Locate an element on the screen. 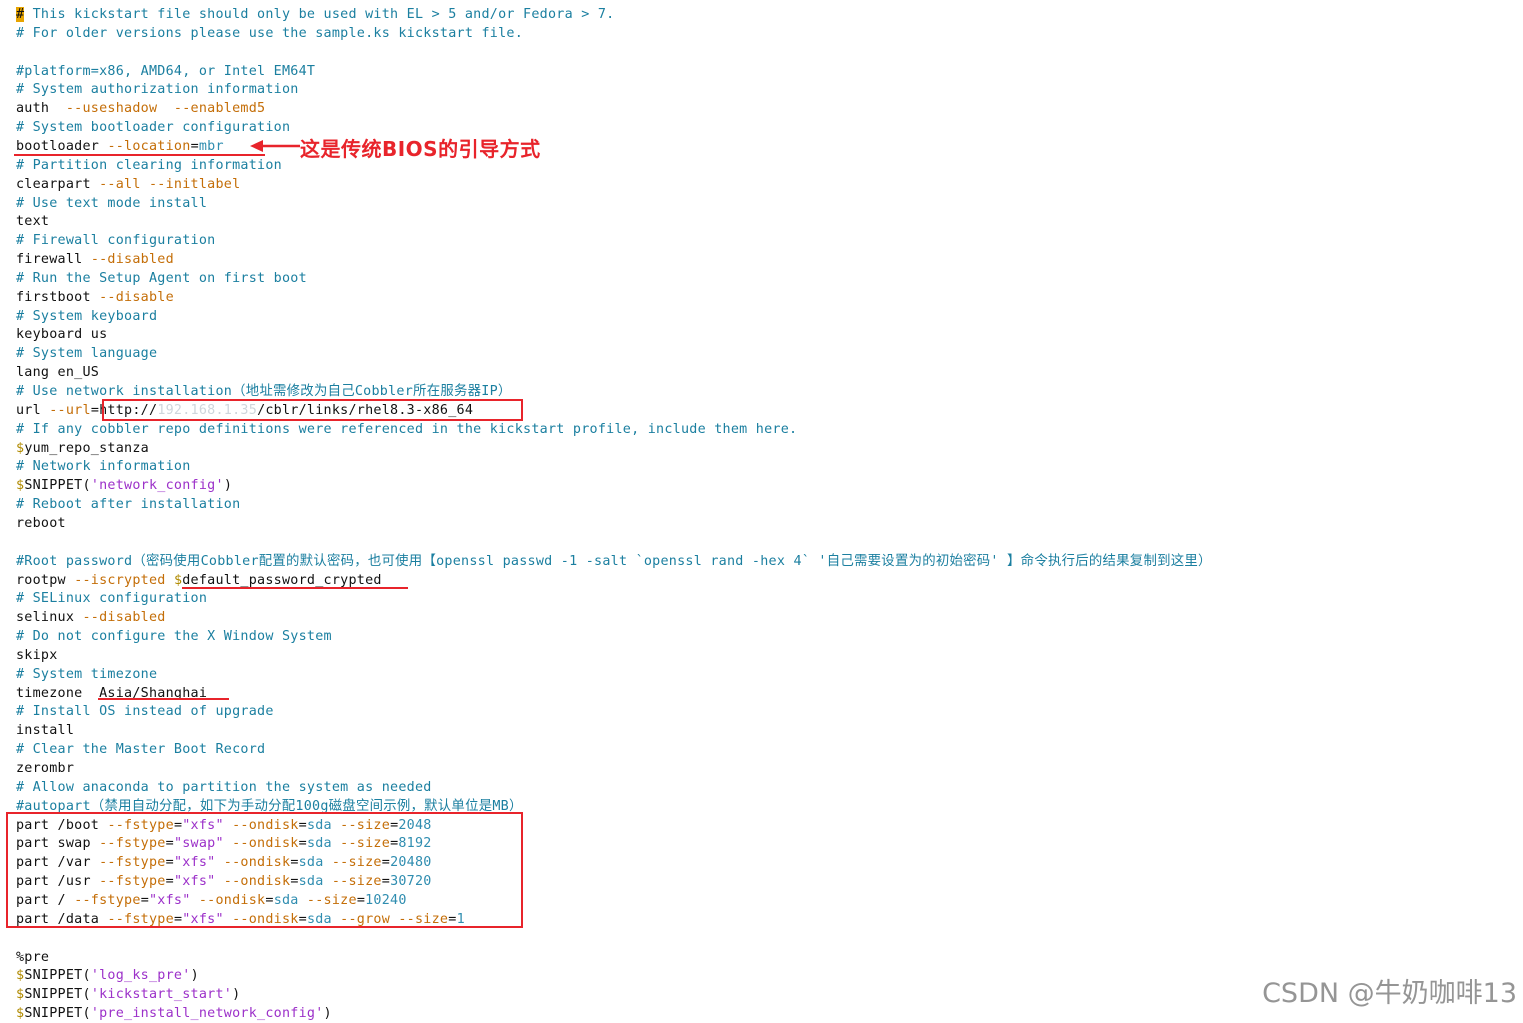  timezone-underline is located at coordinates (163, 699).